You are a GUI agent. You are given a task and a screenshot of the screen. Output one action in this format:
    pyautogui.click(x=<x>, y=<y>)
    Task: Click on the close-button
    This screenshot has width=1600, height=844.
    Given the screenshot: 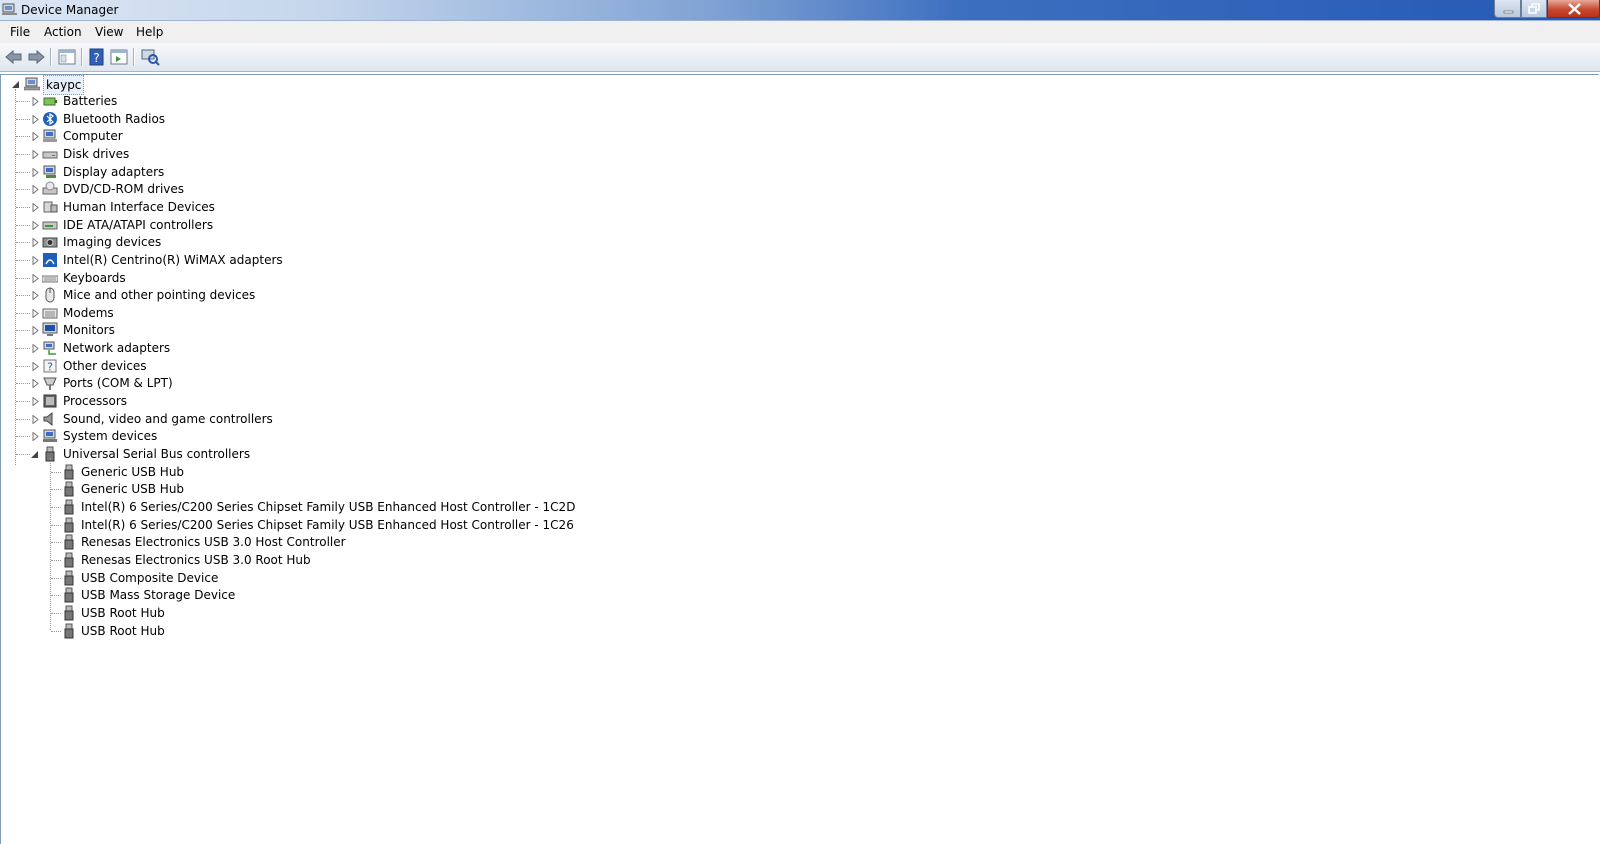 What is the action you would take?
    pyautogui.click(x=1573, y=9)
    